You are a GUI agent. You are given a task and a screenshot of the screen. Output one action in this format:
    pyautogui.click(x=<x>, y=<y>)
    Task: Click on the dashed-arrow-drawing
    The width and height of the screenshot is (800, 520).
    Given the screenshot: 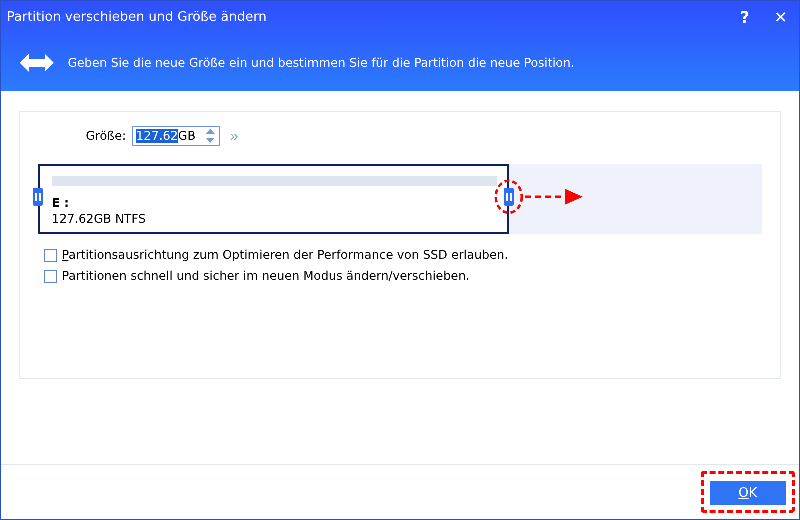 What is the action you would take?
    pyautogui.click(x=554, y=197)
    